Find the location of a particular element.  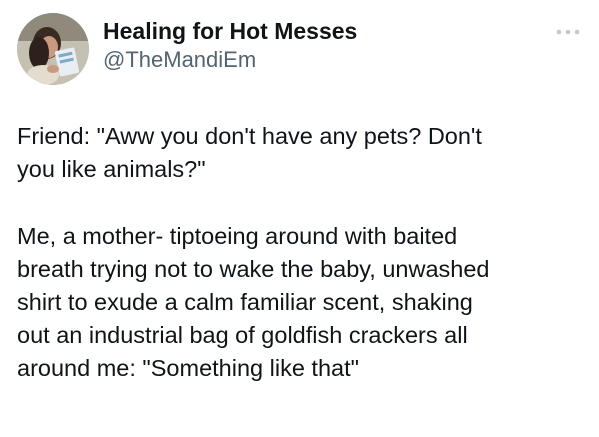

tweet-header: Healing for Hot Messes @TheMandiEm is located at coordinates (230, 45).